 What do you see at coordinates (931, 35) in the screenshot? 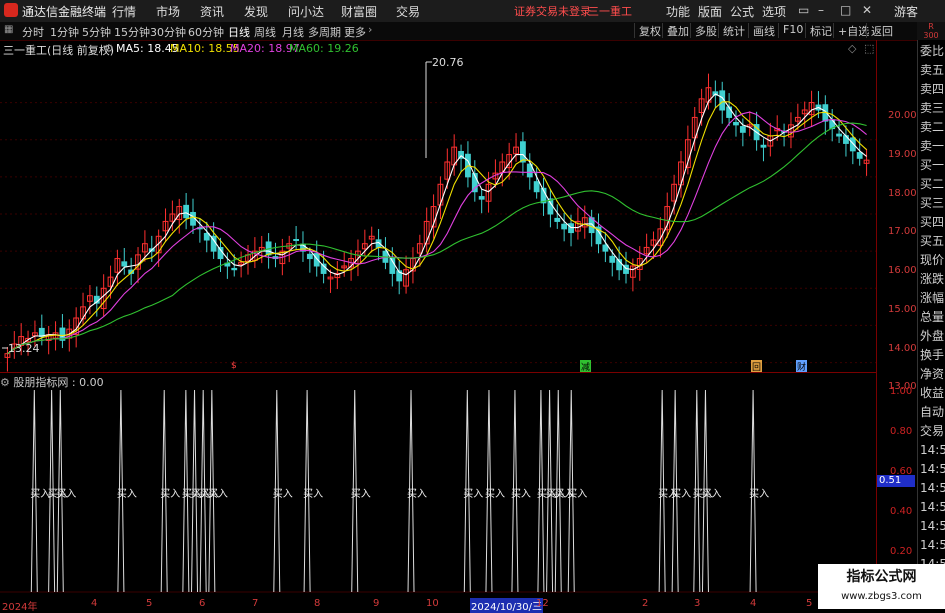
I see `corner-line-2: 300` at bounding box center [931, 35].